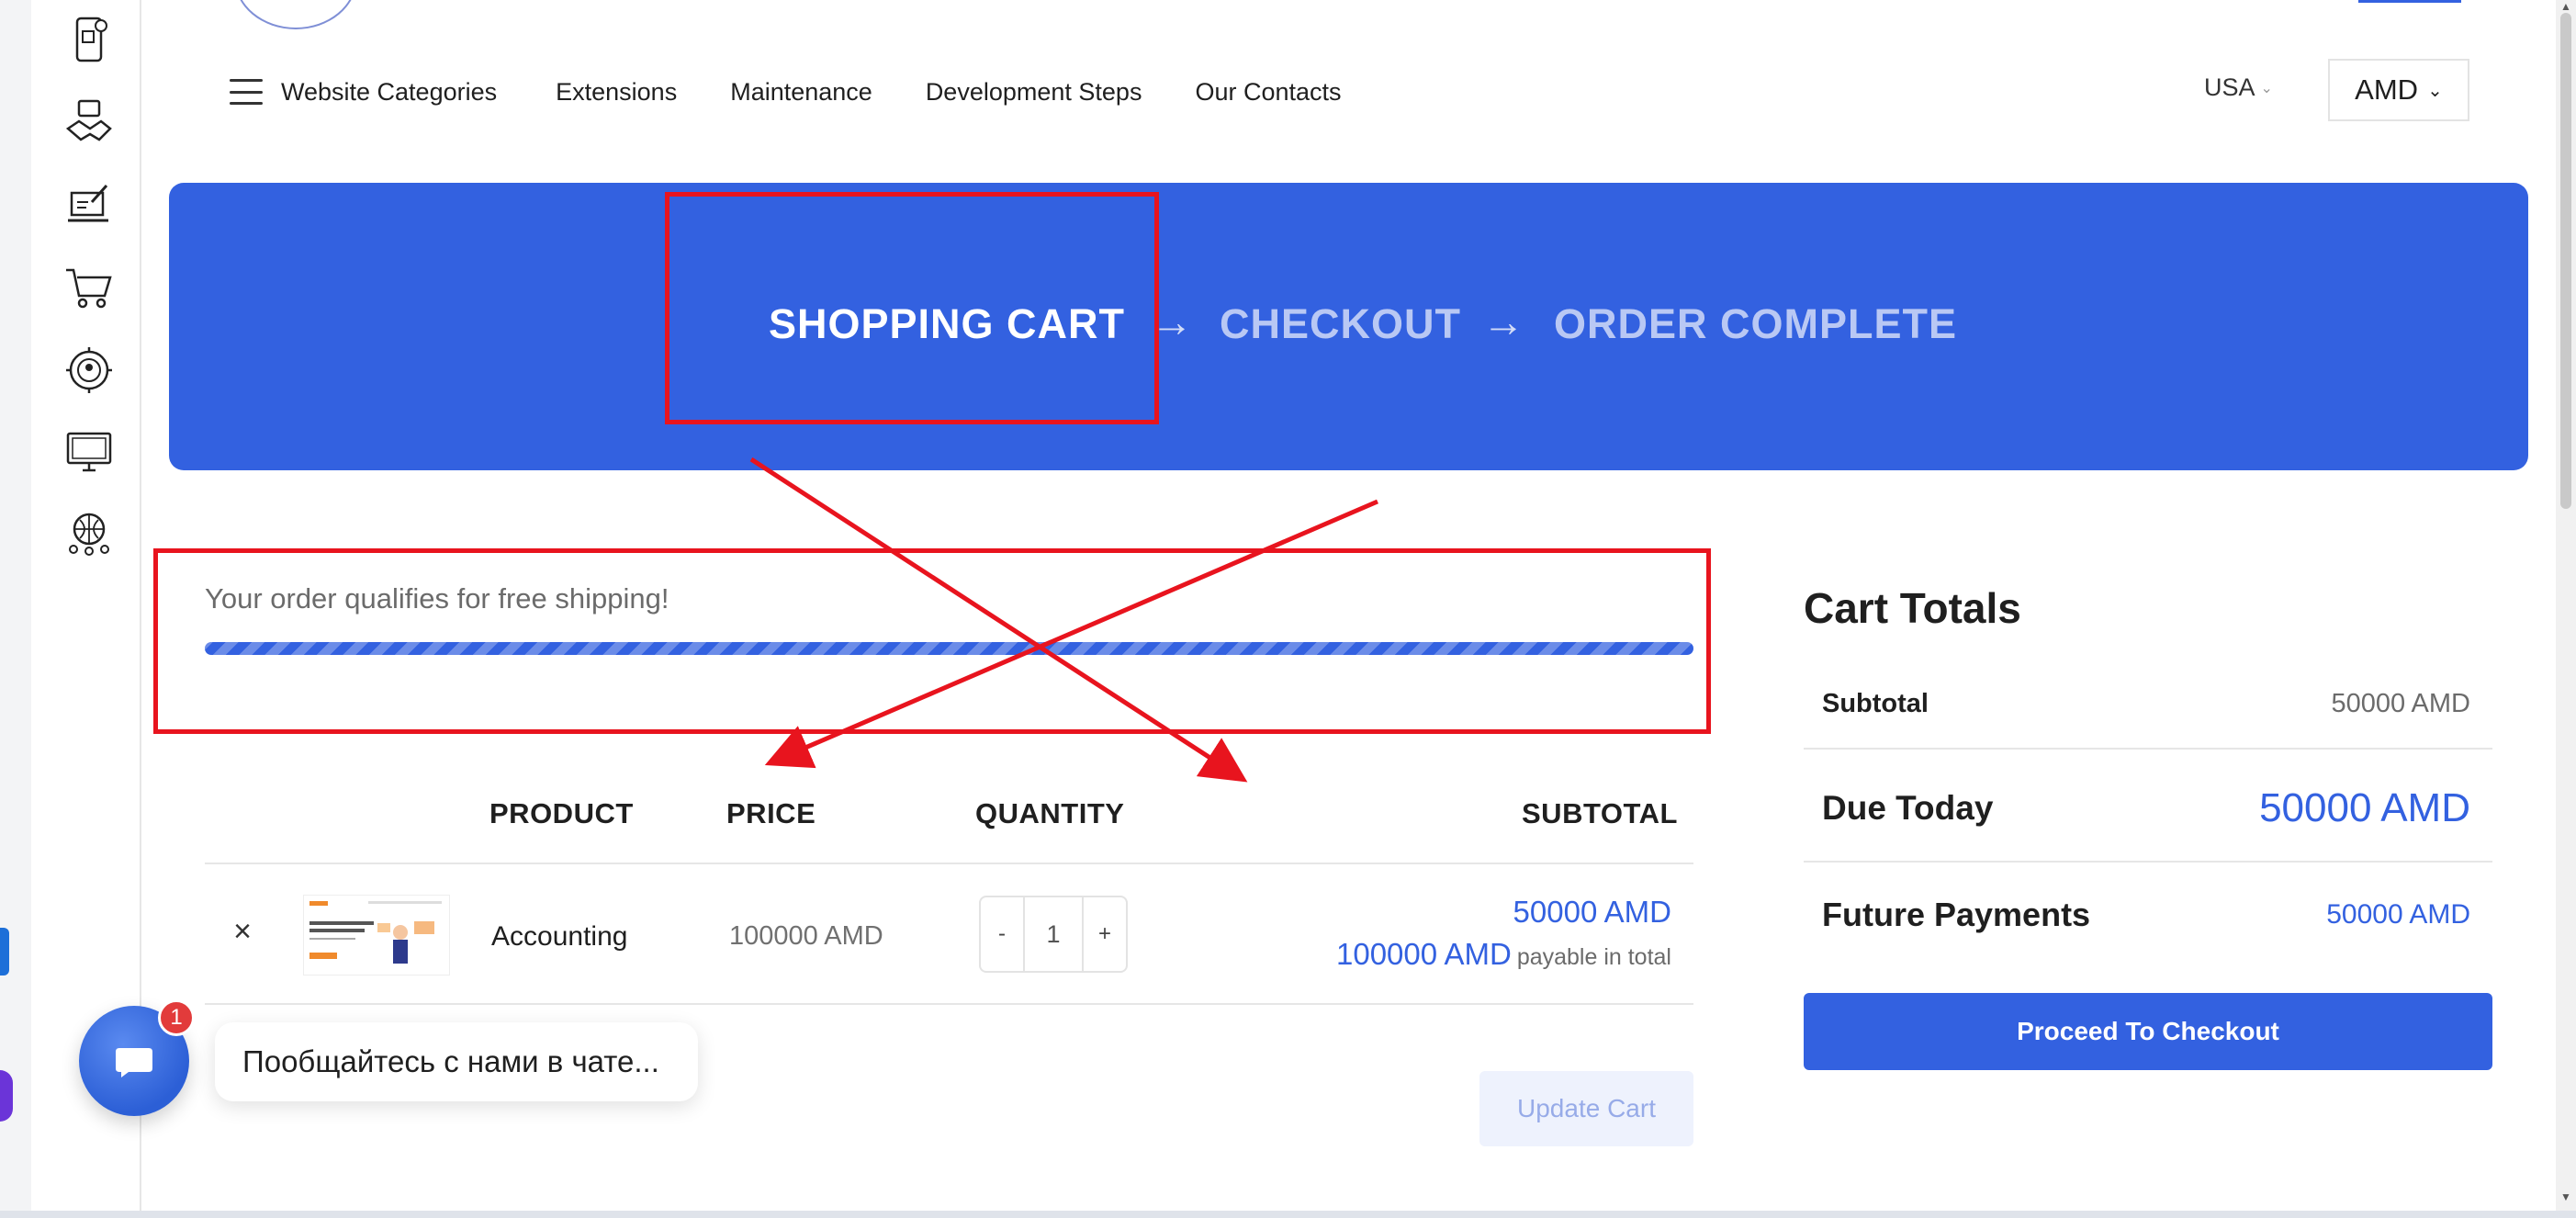  What do you see at coordinates (616, 92) in the screenshot?
I see `nav-extensions: Extensions` at bounding box center [616, 92].